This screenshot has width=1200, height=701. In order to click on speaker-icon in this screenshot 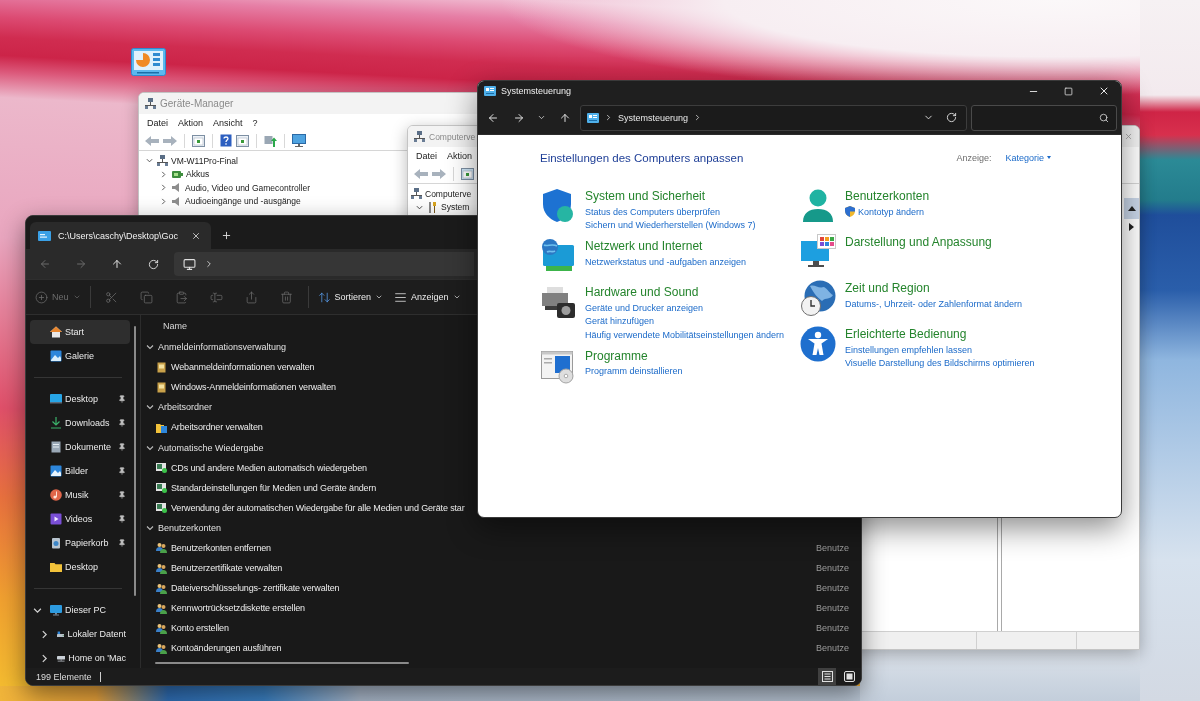, I will do `click(176, 201)`.